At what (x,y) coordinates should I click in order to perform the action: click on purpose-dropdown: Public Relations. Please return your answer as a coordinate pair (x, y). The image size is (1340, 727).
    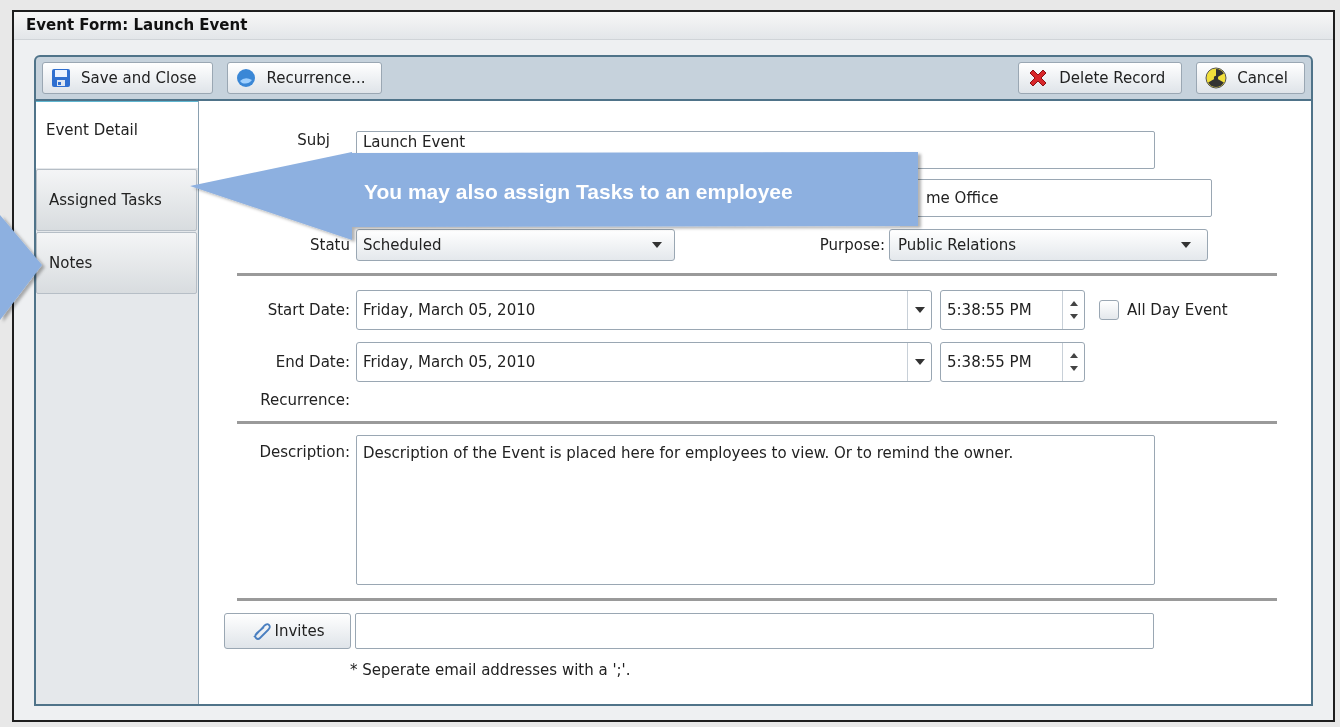
    Looking at the image, I should click on (1048, 245).